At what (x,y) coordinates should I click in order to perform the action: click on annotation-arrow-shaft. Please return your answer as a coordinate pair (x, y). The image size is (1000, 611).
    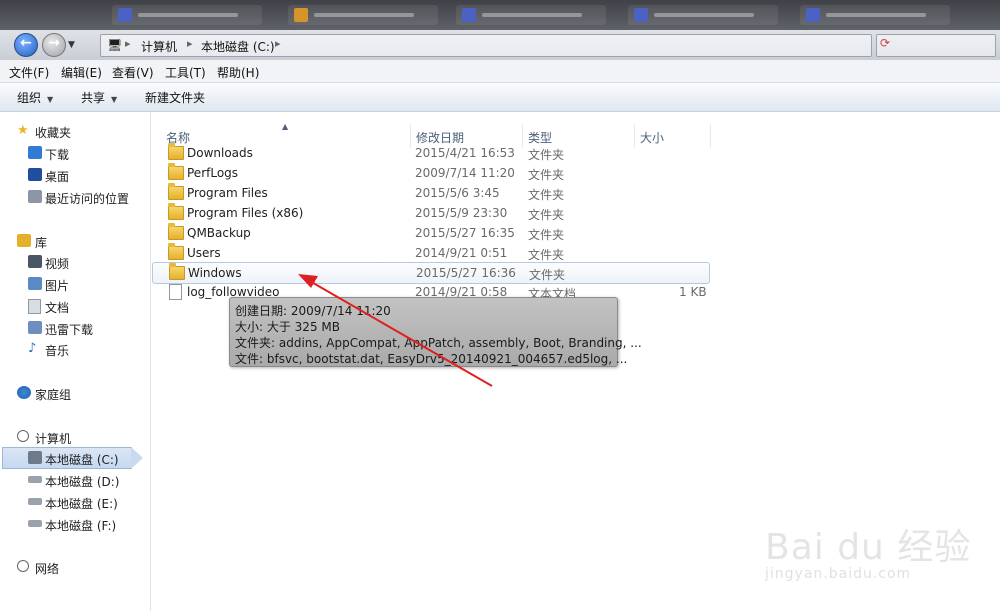
    Looking at the image, I should click on (400, 333).